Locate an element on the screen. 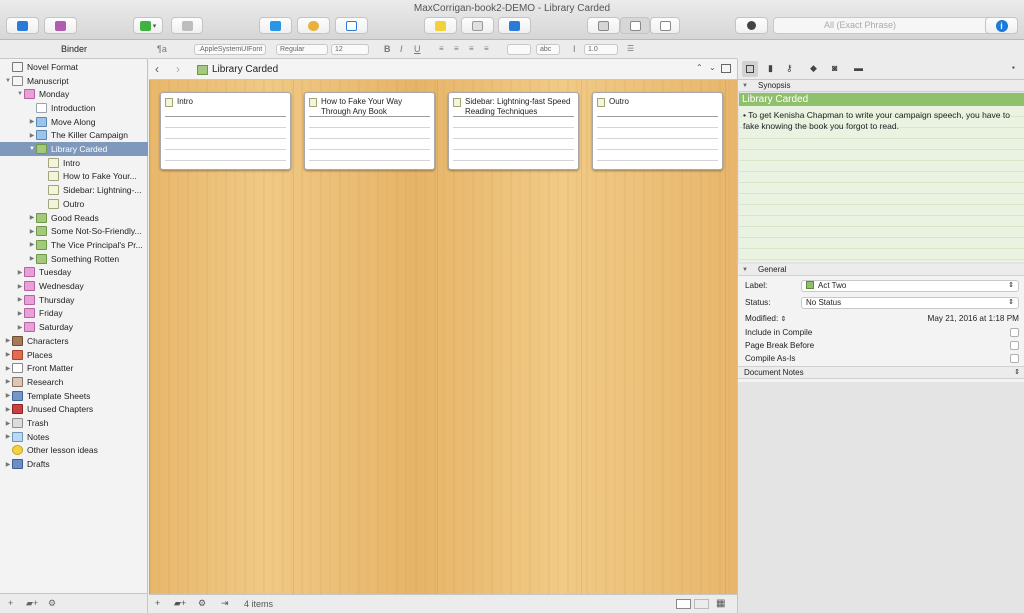 Image resolution: width=1024 pixels, height=613 pixels. binder-item: Introduction is located at coordinates (74, 108).